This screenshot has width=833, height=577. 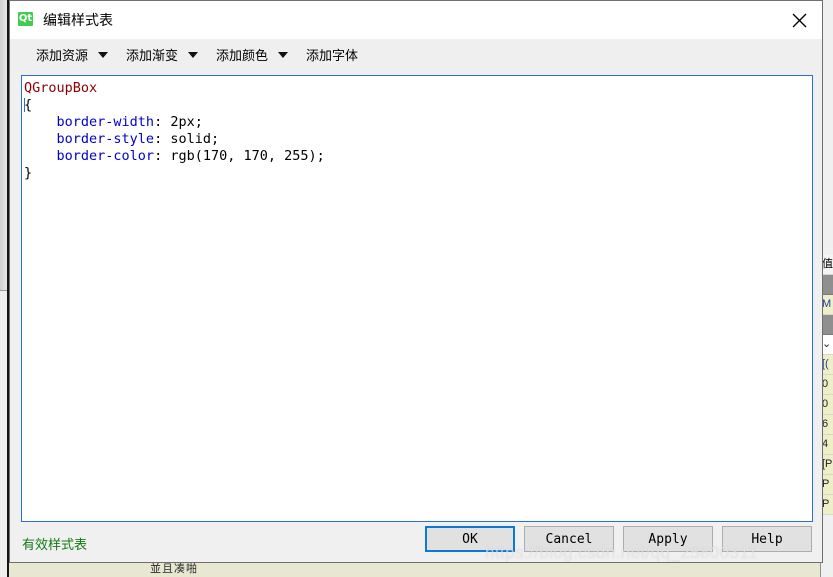 I want to click on button-label: OK, so click(x=470, y=539).